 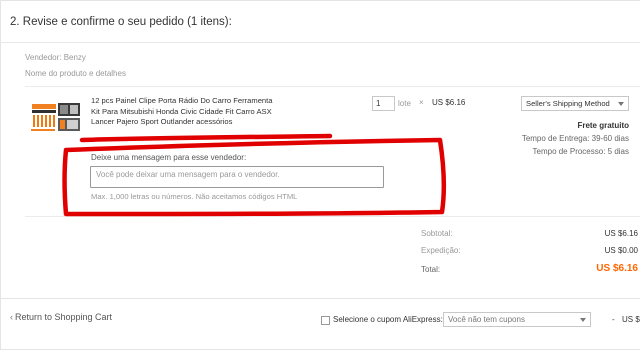 I want to click on coupon-checkbox, so click(x=325, y=320).